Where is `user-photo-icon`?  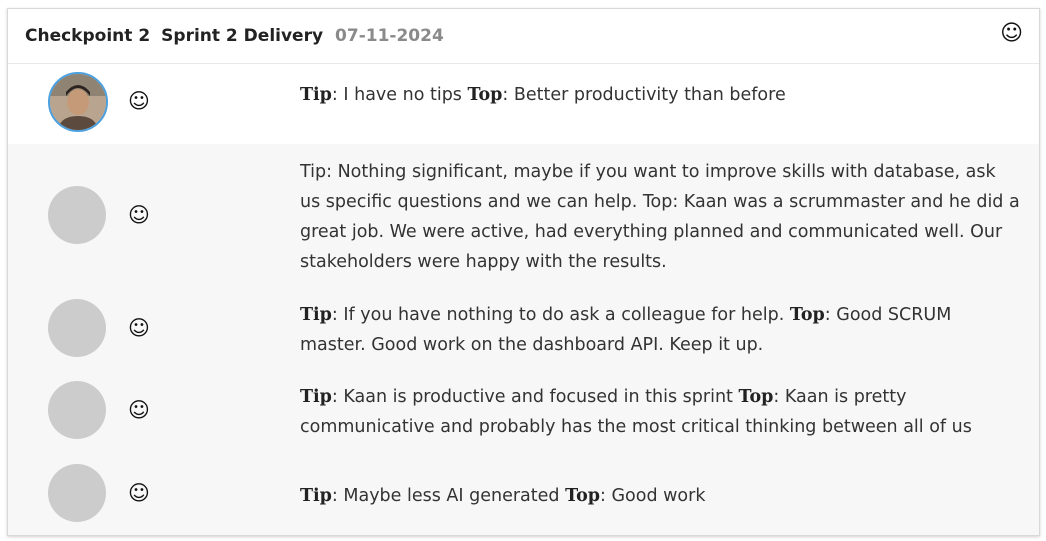 user-photo-icon is located at coordinates (78, 102).